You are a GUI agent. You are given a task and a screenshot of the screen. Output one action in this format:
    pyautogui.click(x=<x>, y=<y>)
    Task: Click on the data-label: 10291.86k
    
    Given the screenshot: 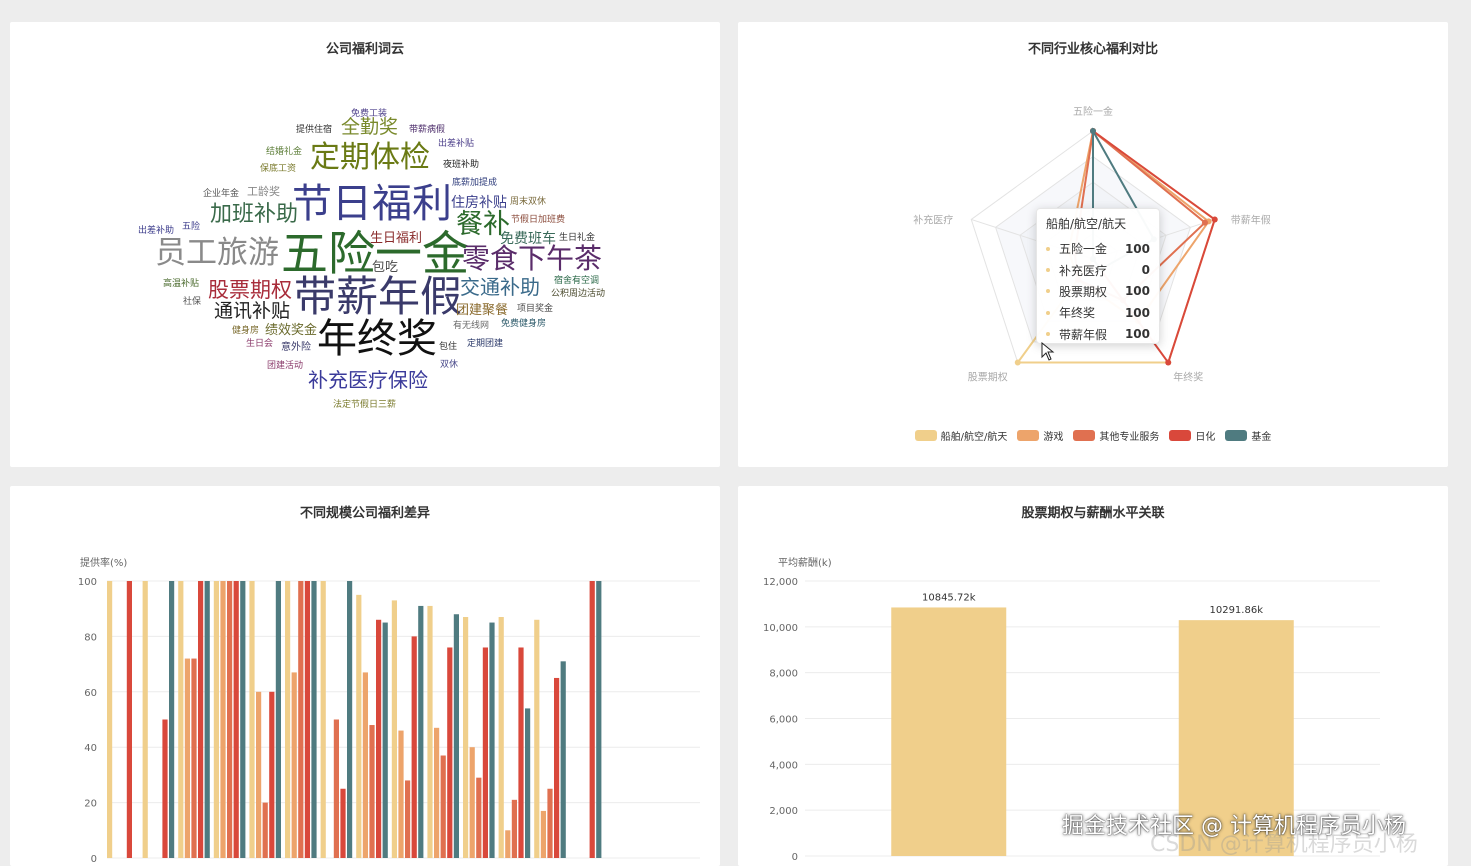 What is the action you would take?
    pyautogui.click(x=1236, y=610)
    